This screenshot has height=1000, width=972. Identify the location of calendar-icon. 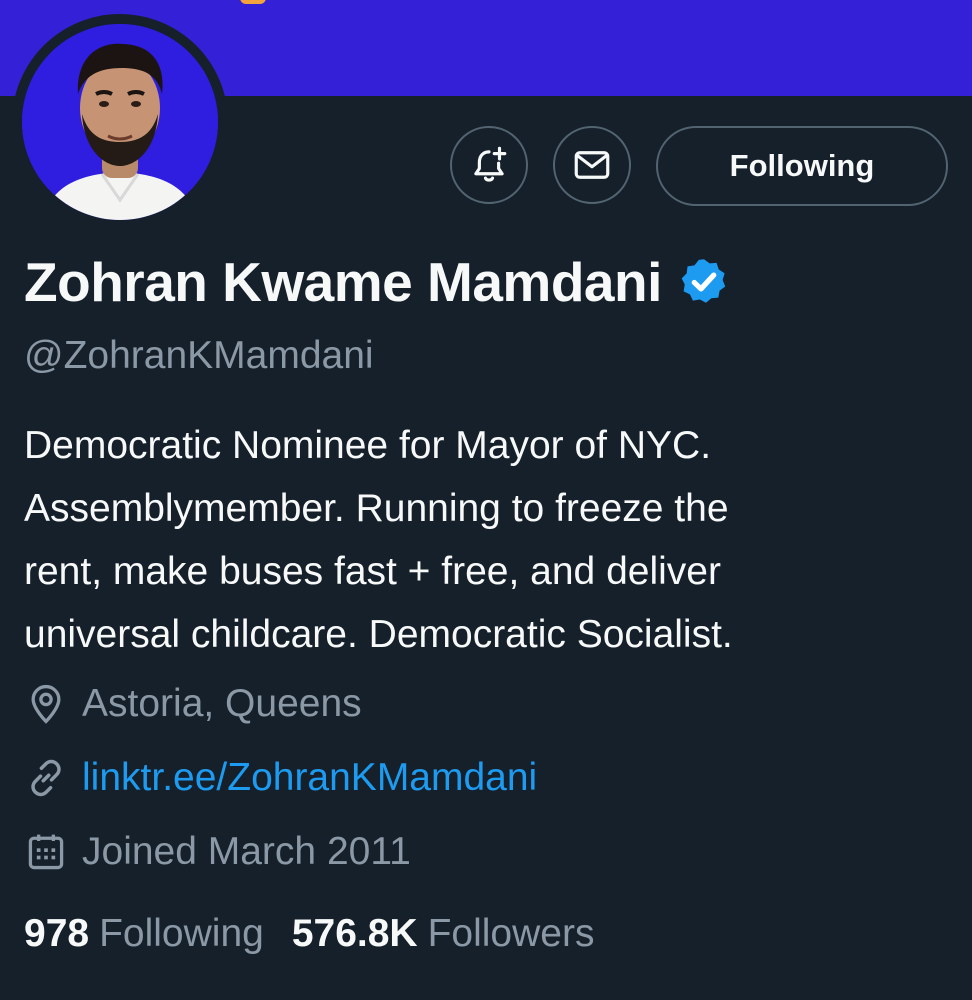
(46, 852).